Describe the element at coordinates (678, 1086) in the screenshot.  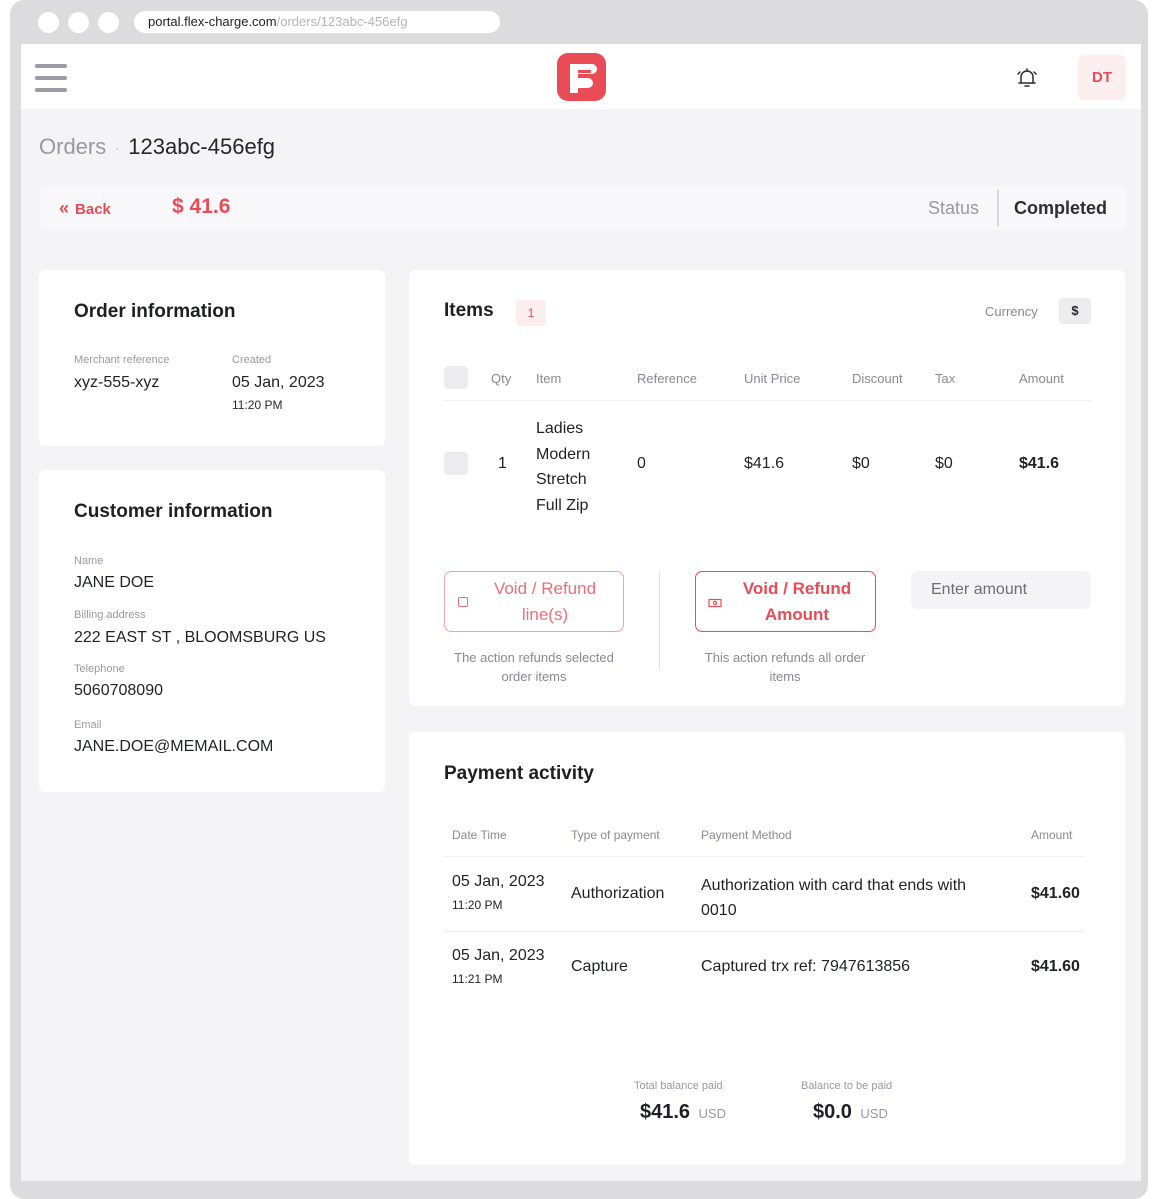
I see `total-balance-paid-label: Total balance paid` at that location.